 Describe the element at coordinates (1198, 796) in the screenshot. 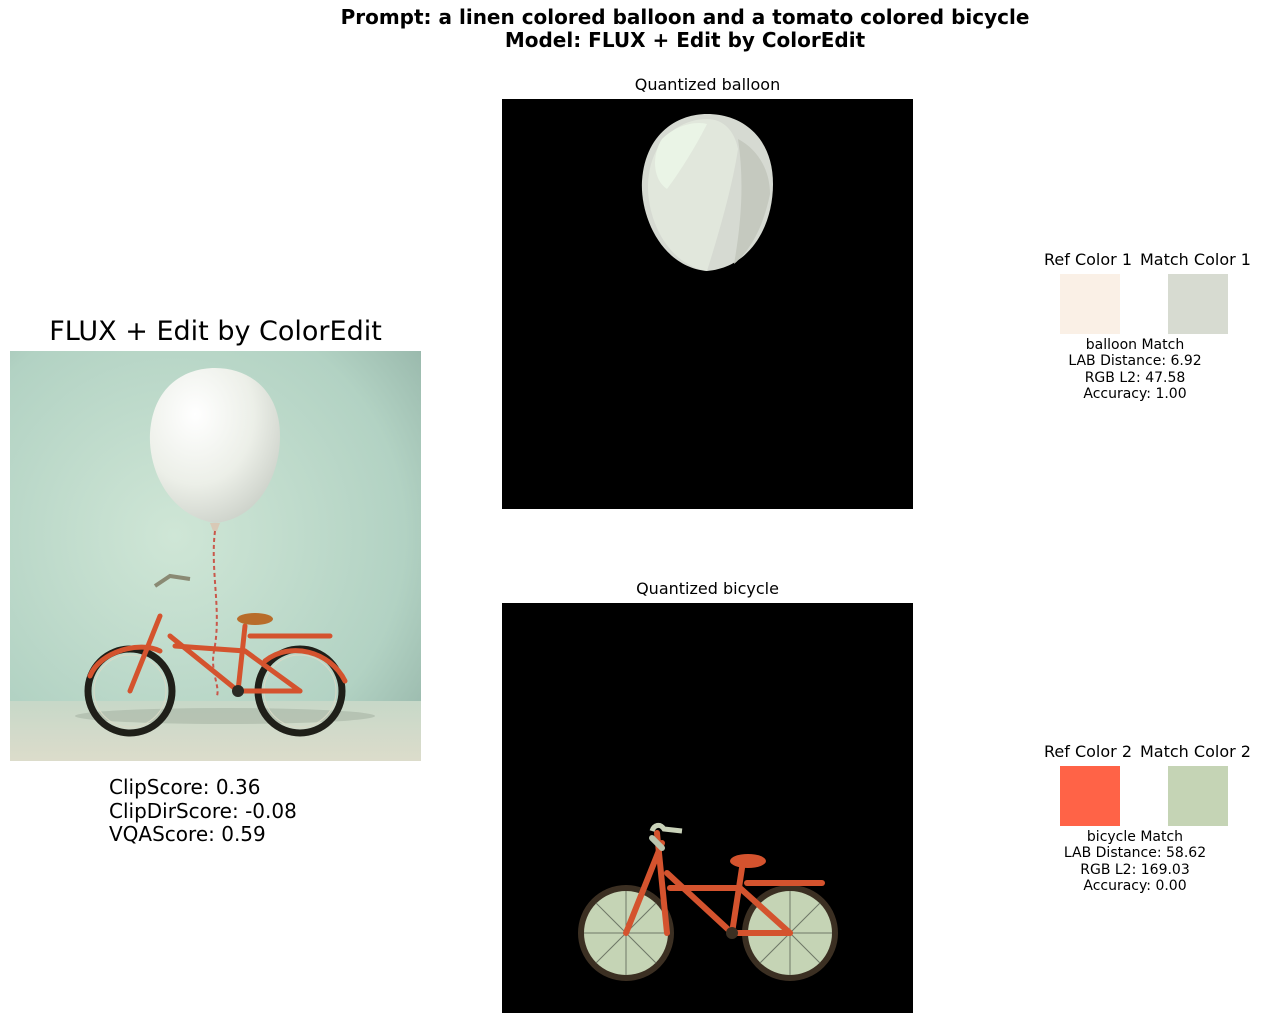

I see `match-color-2-swatch` at that location.